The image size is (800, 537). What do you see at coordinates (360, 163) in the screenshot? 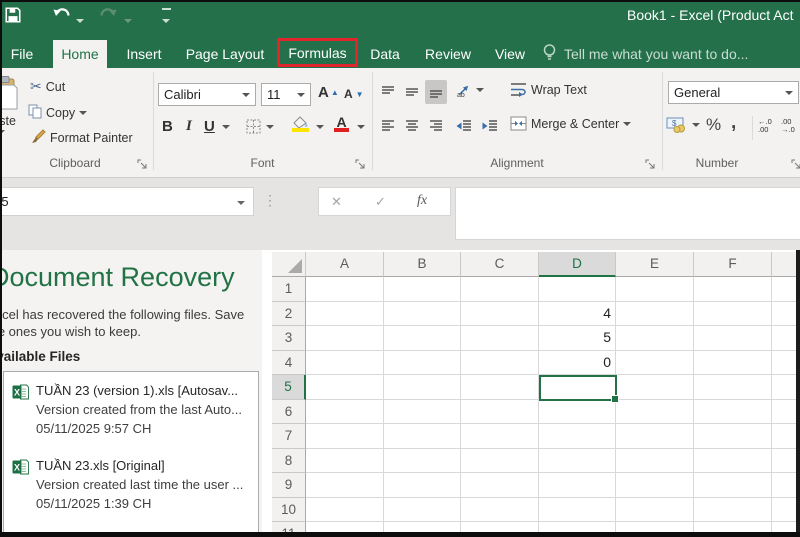
I see `font-dialog-launcher-icon` at bounding box center [360, 163].